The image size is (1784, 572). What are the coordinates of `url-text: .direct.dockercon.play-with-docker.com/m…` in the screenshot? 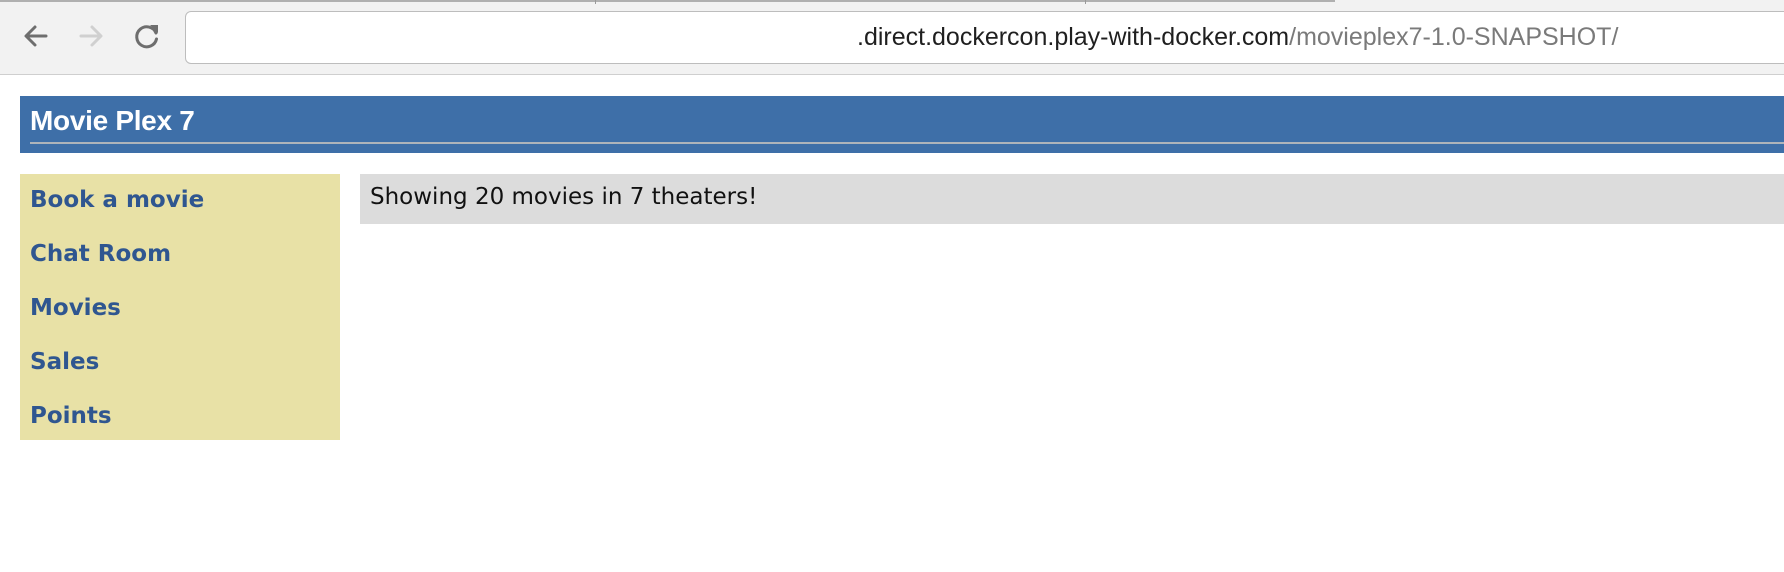 It's located at (1237, 37).